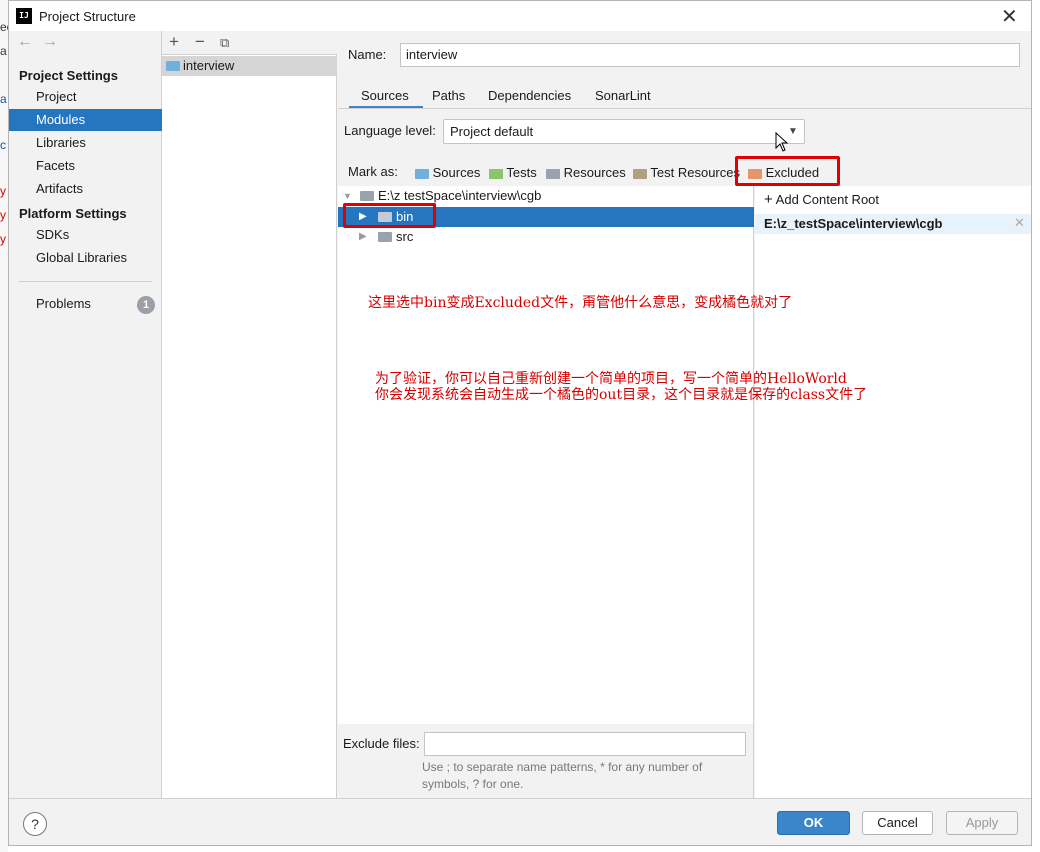 The image size is (1040, 852). I want to click on bin-highlight-box, so click(389, 215).